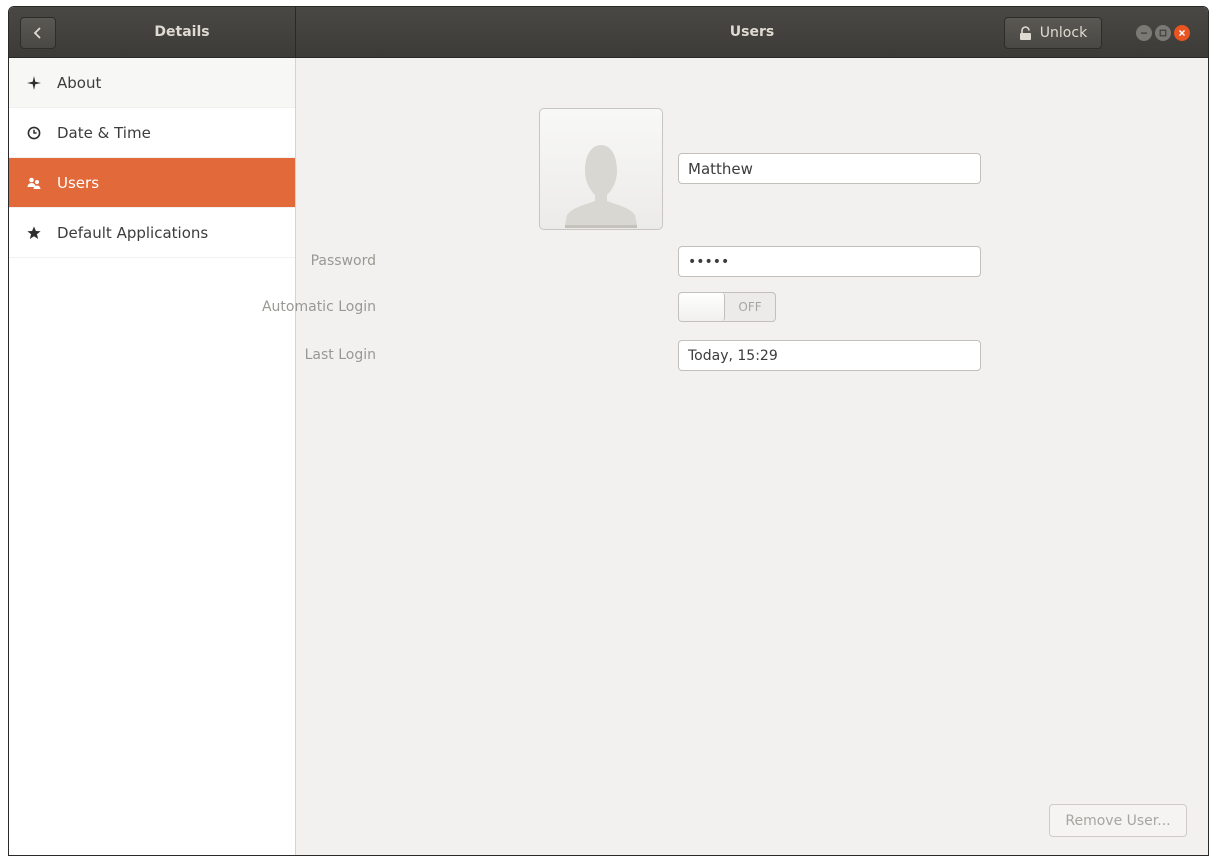 The height and width of the screenshot is (856, 1209). What do you see at coordinates (152, 83) in the screenshot?
I see `sidebar-item-about: About` at bounding box center [152, 83].